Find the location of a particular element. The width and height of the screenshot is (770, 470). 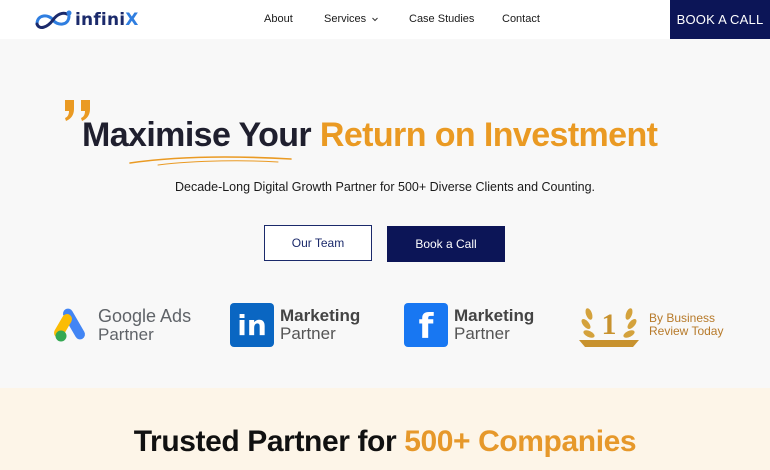

linkedin-icon: in is located at coordinates (252, 325).